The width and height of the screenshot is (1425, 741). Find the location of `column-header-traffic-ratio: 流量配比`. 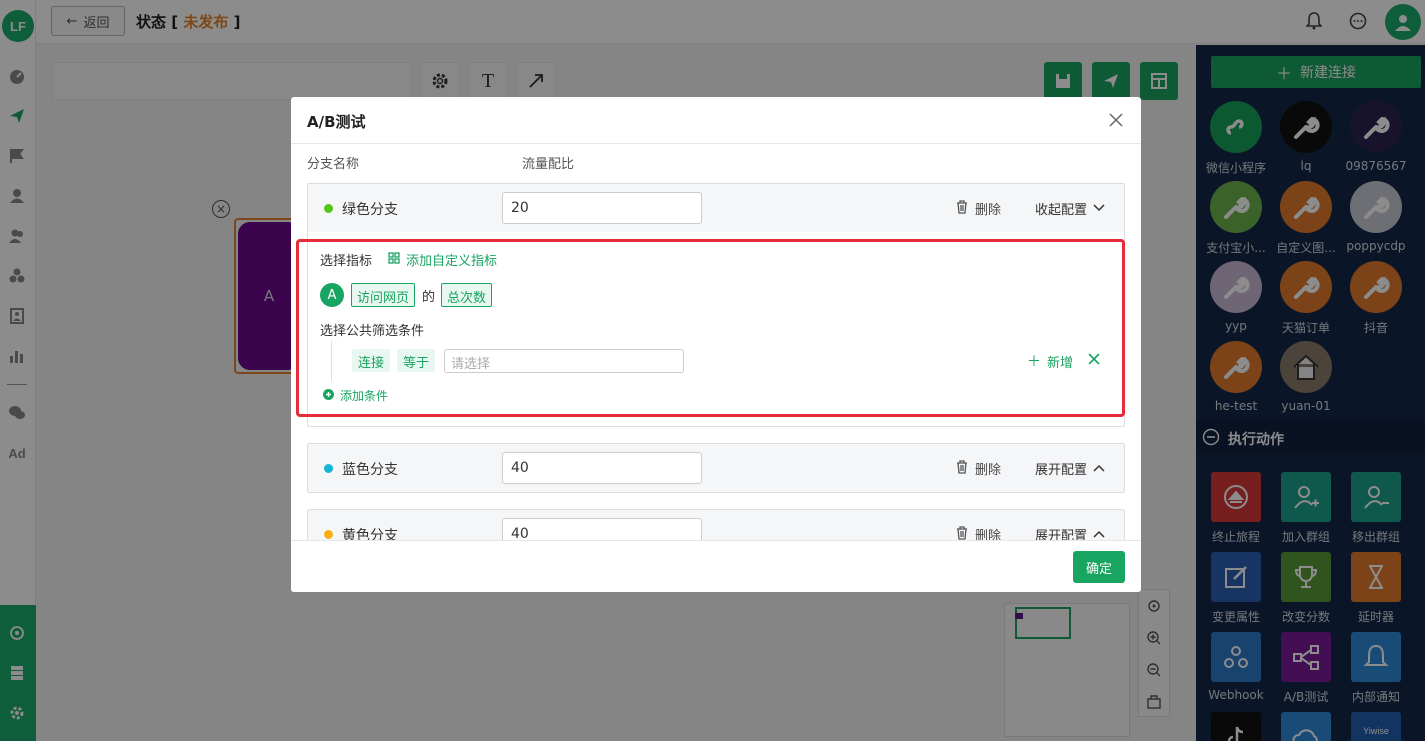

column-header-traffic-ratio: 流量配比 is located at coordinates (548, 164).